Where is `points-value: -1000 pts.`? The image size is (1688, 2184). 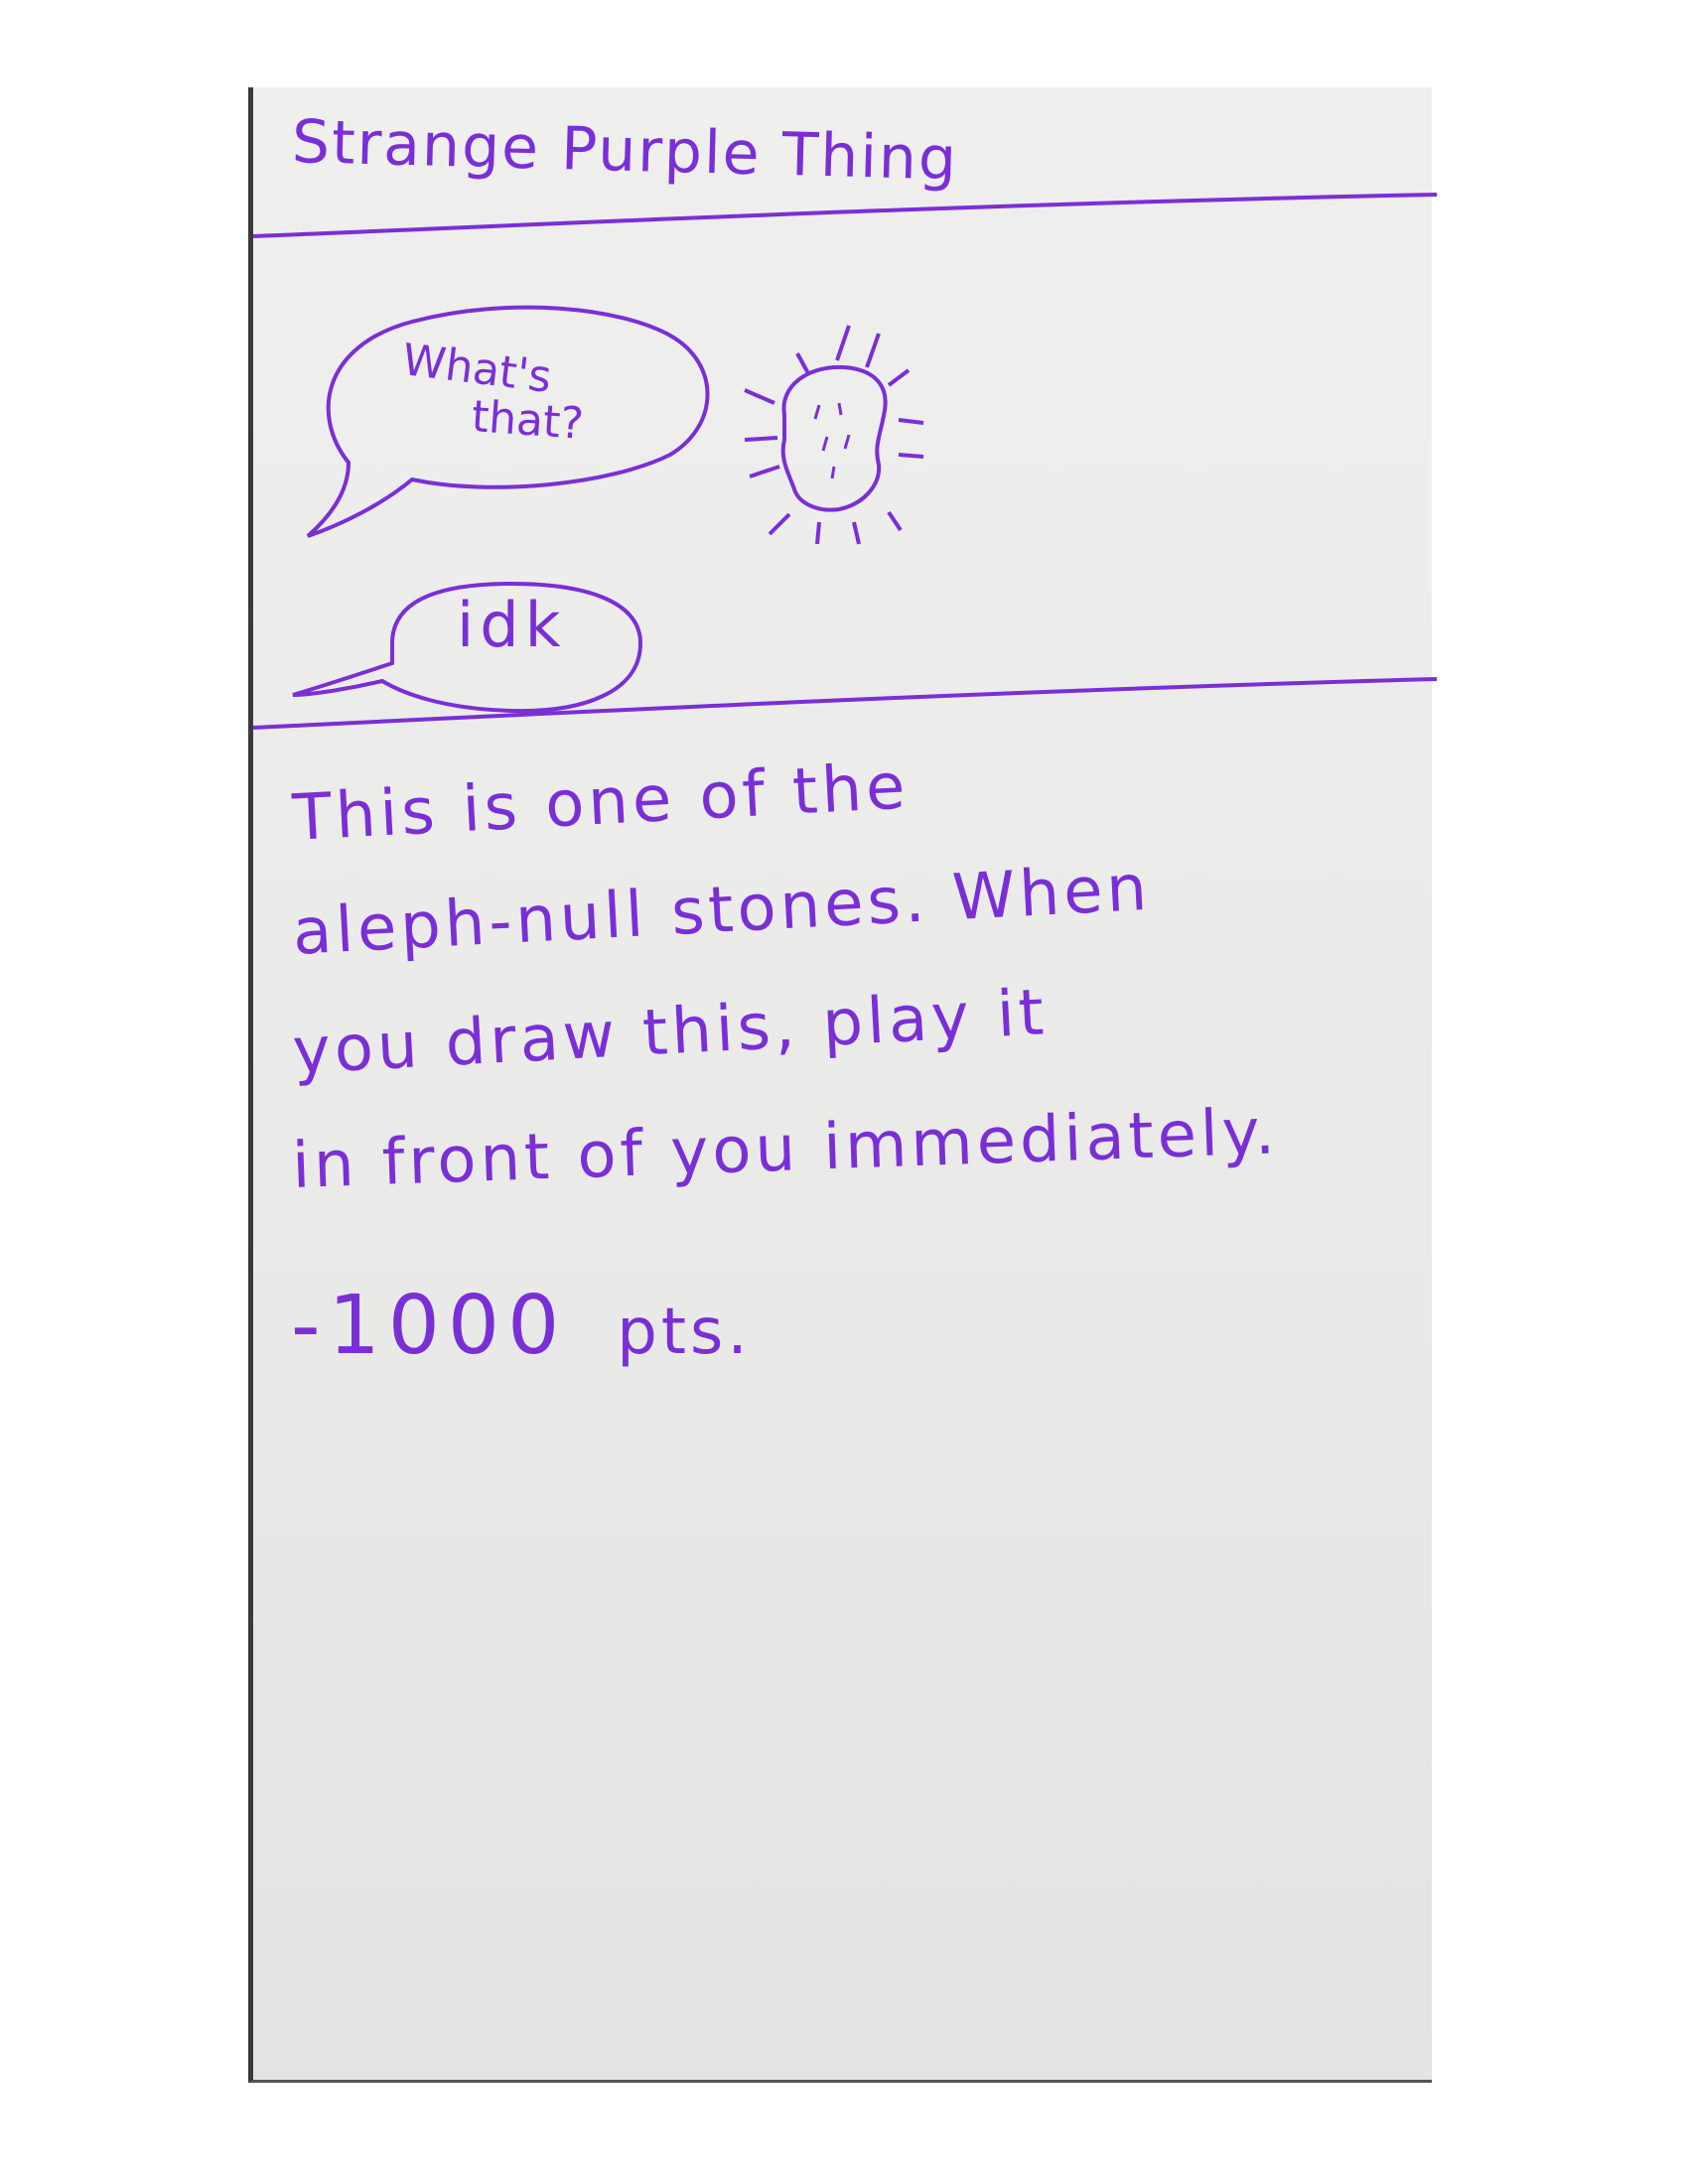
points-value: -1000 pts. is located at coordinates (521, 1326).